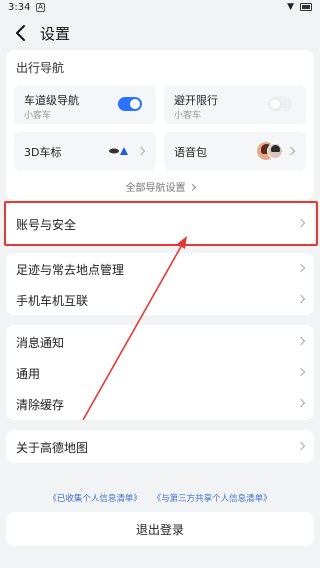  Describe the element at coordinates (235, 151) in the screenshot. I see `voice-pack-tile: 语音包` at that location.